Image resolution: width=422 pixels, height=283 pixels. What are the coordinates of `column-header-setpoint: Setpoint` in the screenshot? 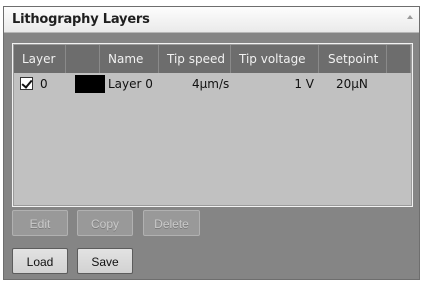 It's located at (353, 59).